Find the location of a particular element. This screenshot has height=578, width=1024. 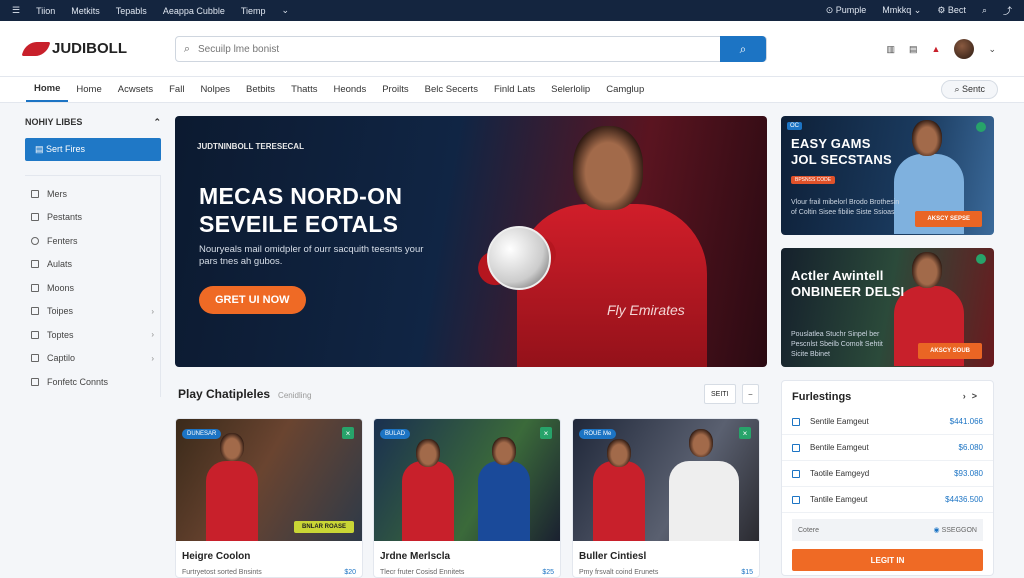

pager-arrows: ›> is located at coordinates (973, 397).